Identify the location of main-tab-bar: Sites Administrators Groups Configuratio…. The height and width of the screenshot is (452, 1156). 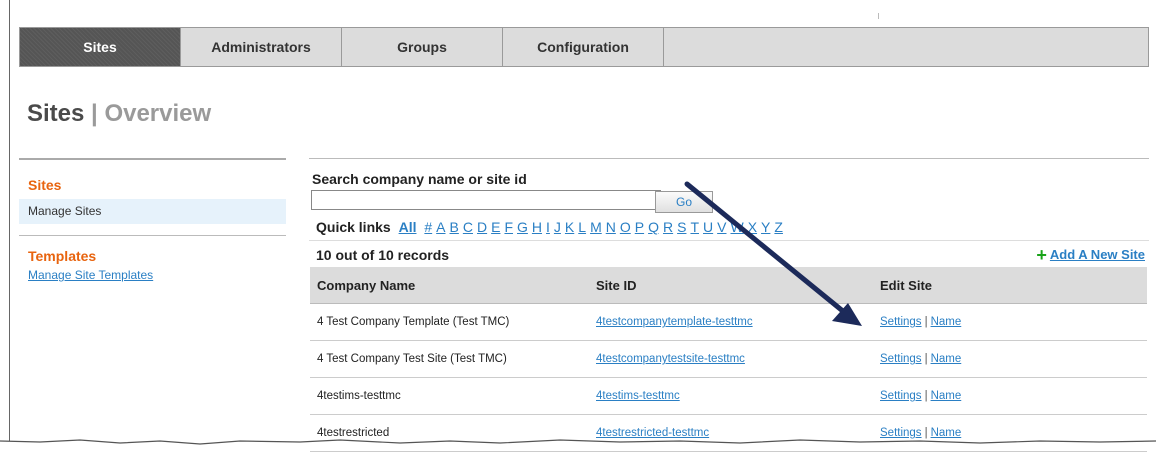
(584, 47).